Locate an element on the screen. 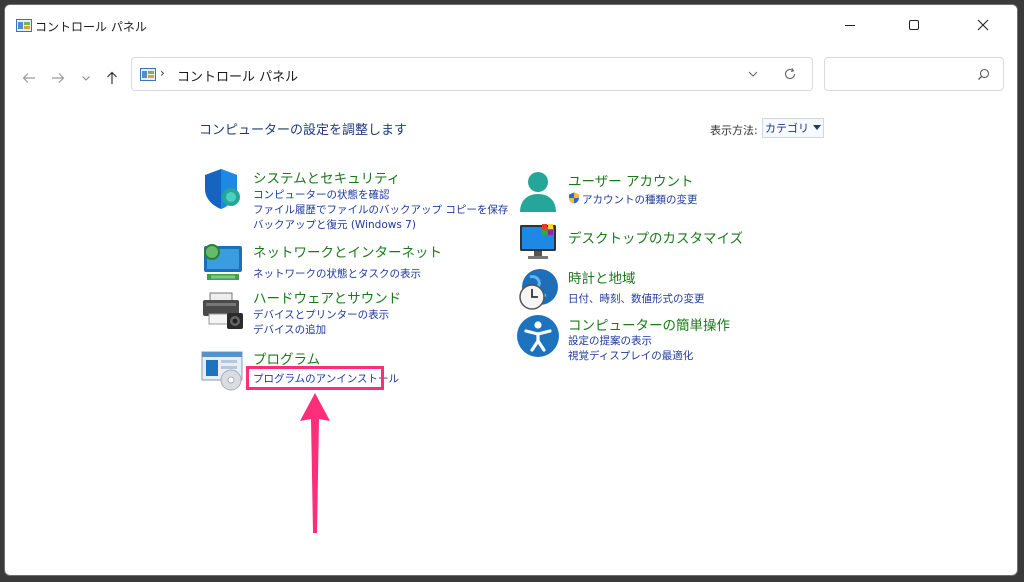 This screenshot has height=582, width=1024. view-by-value: カテゴリ is located at coordinates (787, 128).